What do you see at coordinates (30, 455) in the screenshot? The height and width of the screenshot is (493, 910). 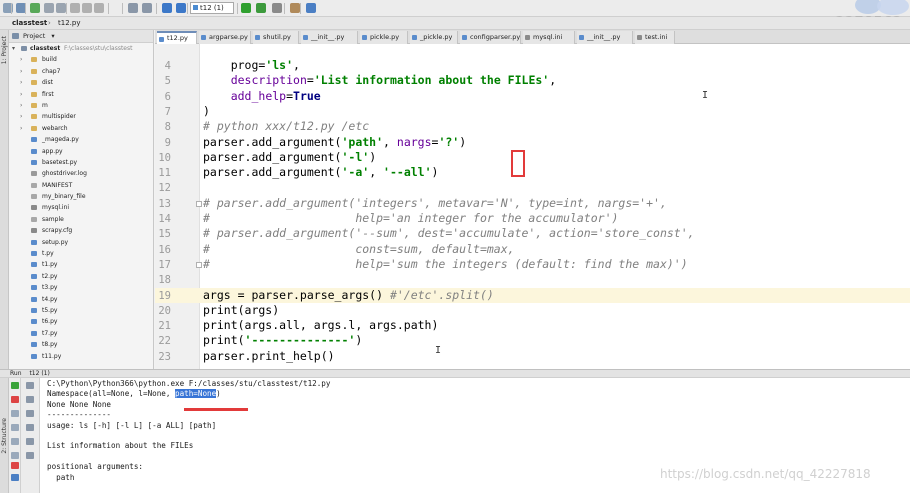 I see `clear-all-icon` at bounding box center [30, 455].